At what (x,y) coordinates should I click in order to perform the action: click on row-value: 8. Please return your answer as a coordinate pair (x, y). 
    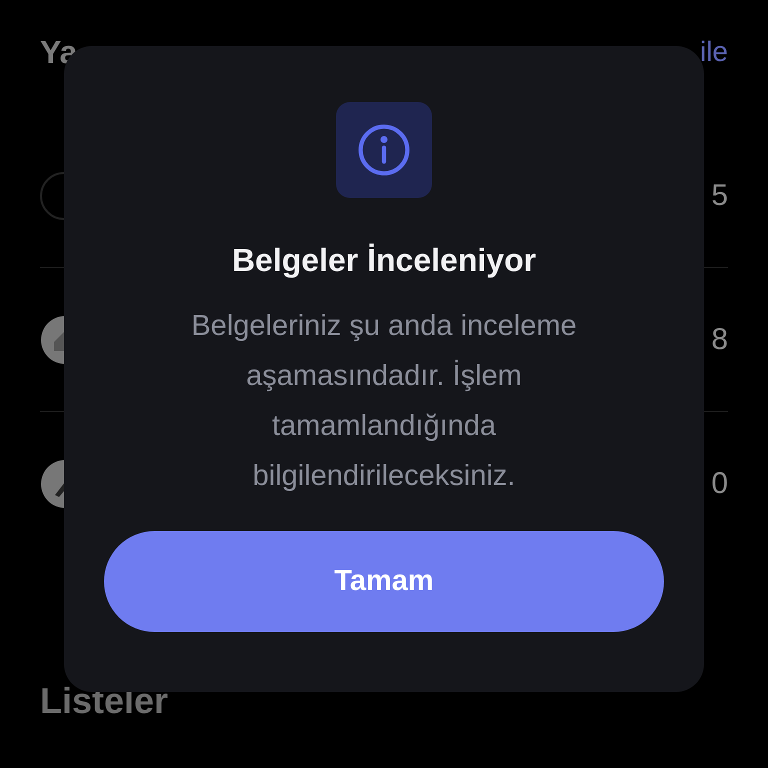
    Looking at the image, I should click on (719, 339).